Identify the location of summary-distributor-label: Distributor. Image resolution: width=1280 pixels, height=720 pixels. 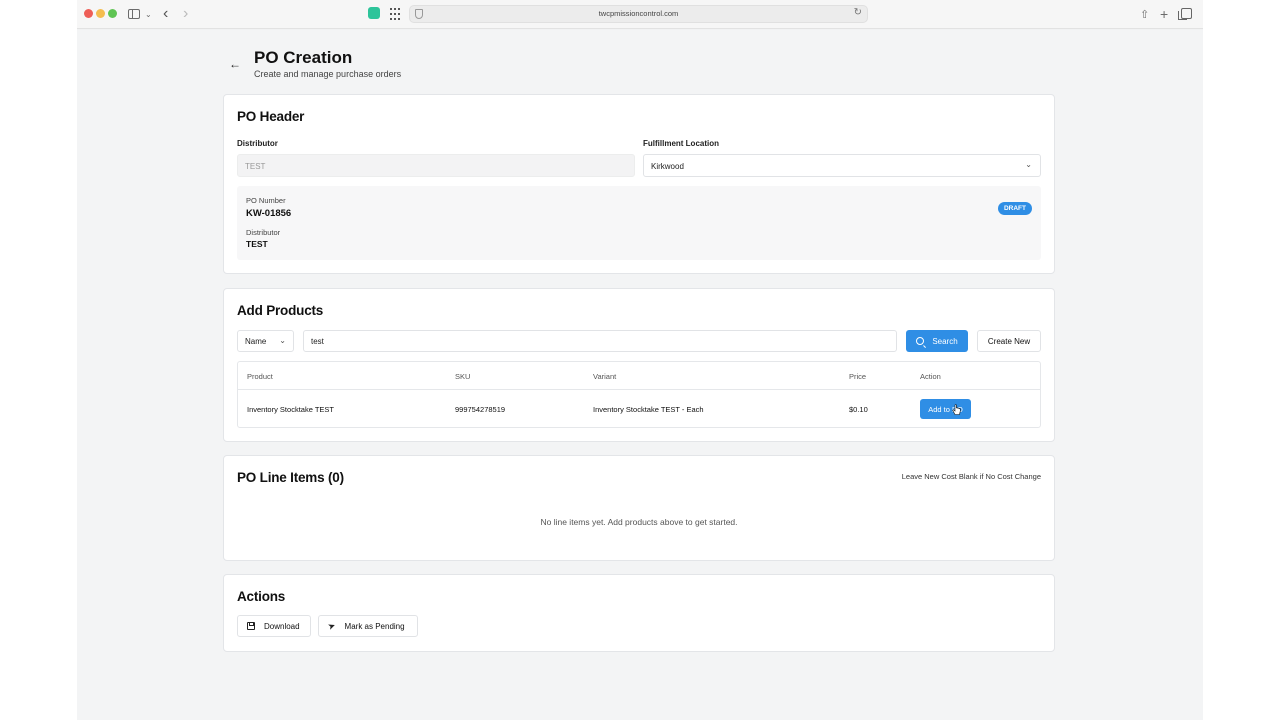
(263, 232).